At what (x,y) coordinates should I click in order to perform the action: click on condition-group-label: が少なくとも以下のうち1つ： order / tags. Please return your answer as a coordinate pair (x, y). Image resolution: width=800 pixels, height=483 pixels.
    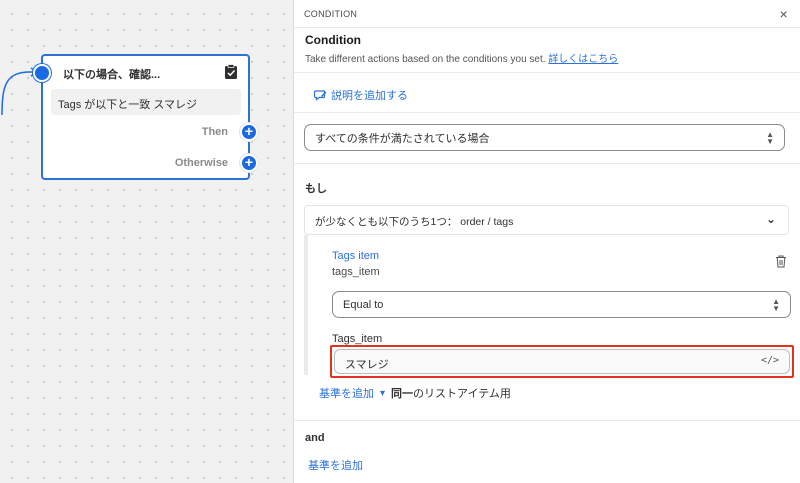
    Looking at the image, I should click on (414, 222).